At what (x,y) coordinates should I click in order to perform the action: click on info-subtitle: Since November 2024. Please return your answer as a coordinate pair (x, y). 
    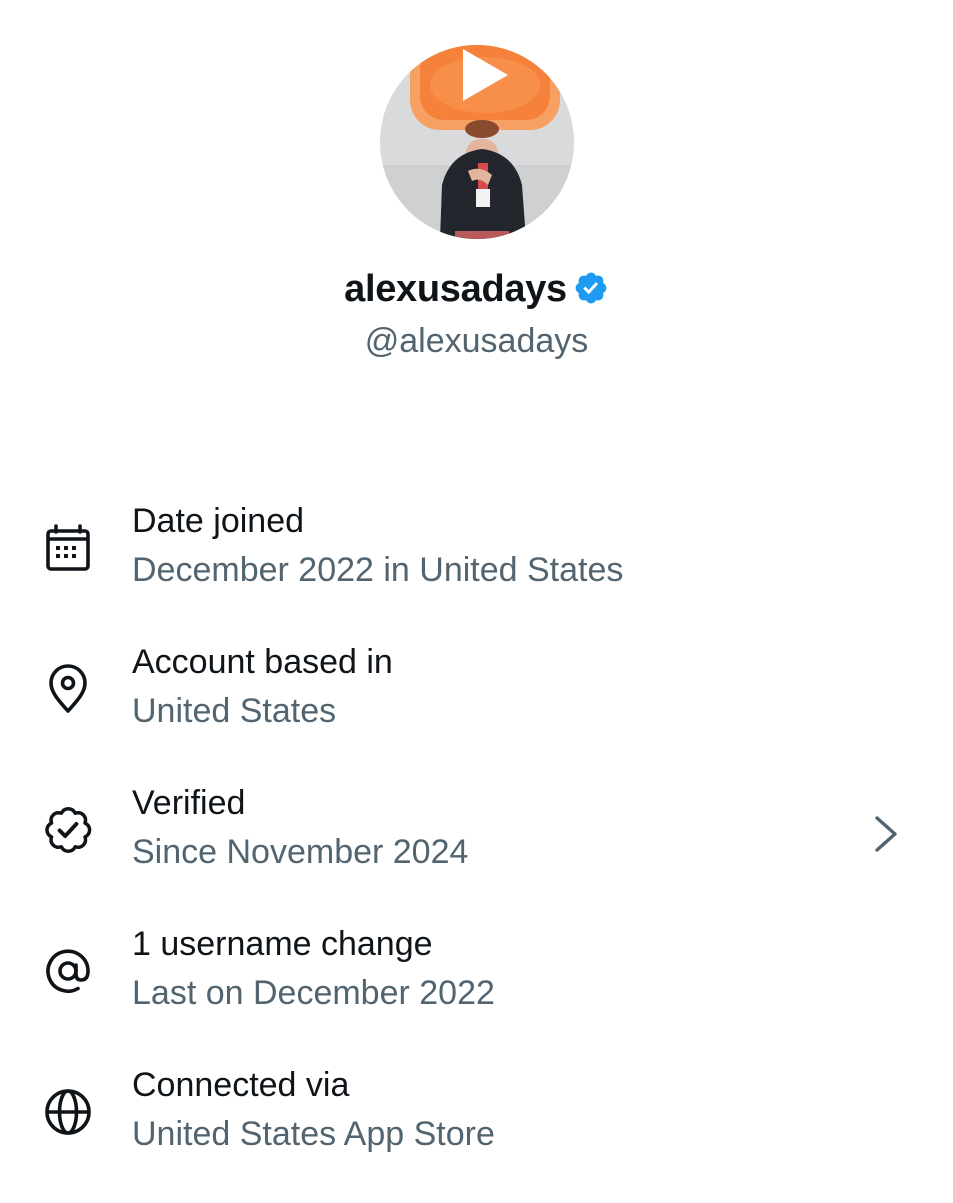
    Looking at the image, I should click on (300, 852).